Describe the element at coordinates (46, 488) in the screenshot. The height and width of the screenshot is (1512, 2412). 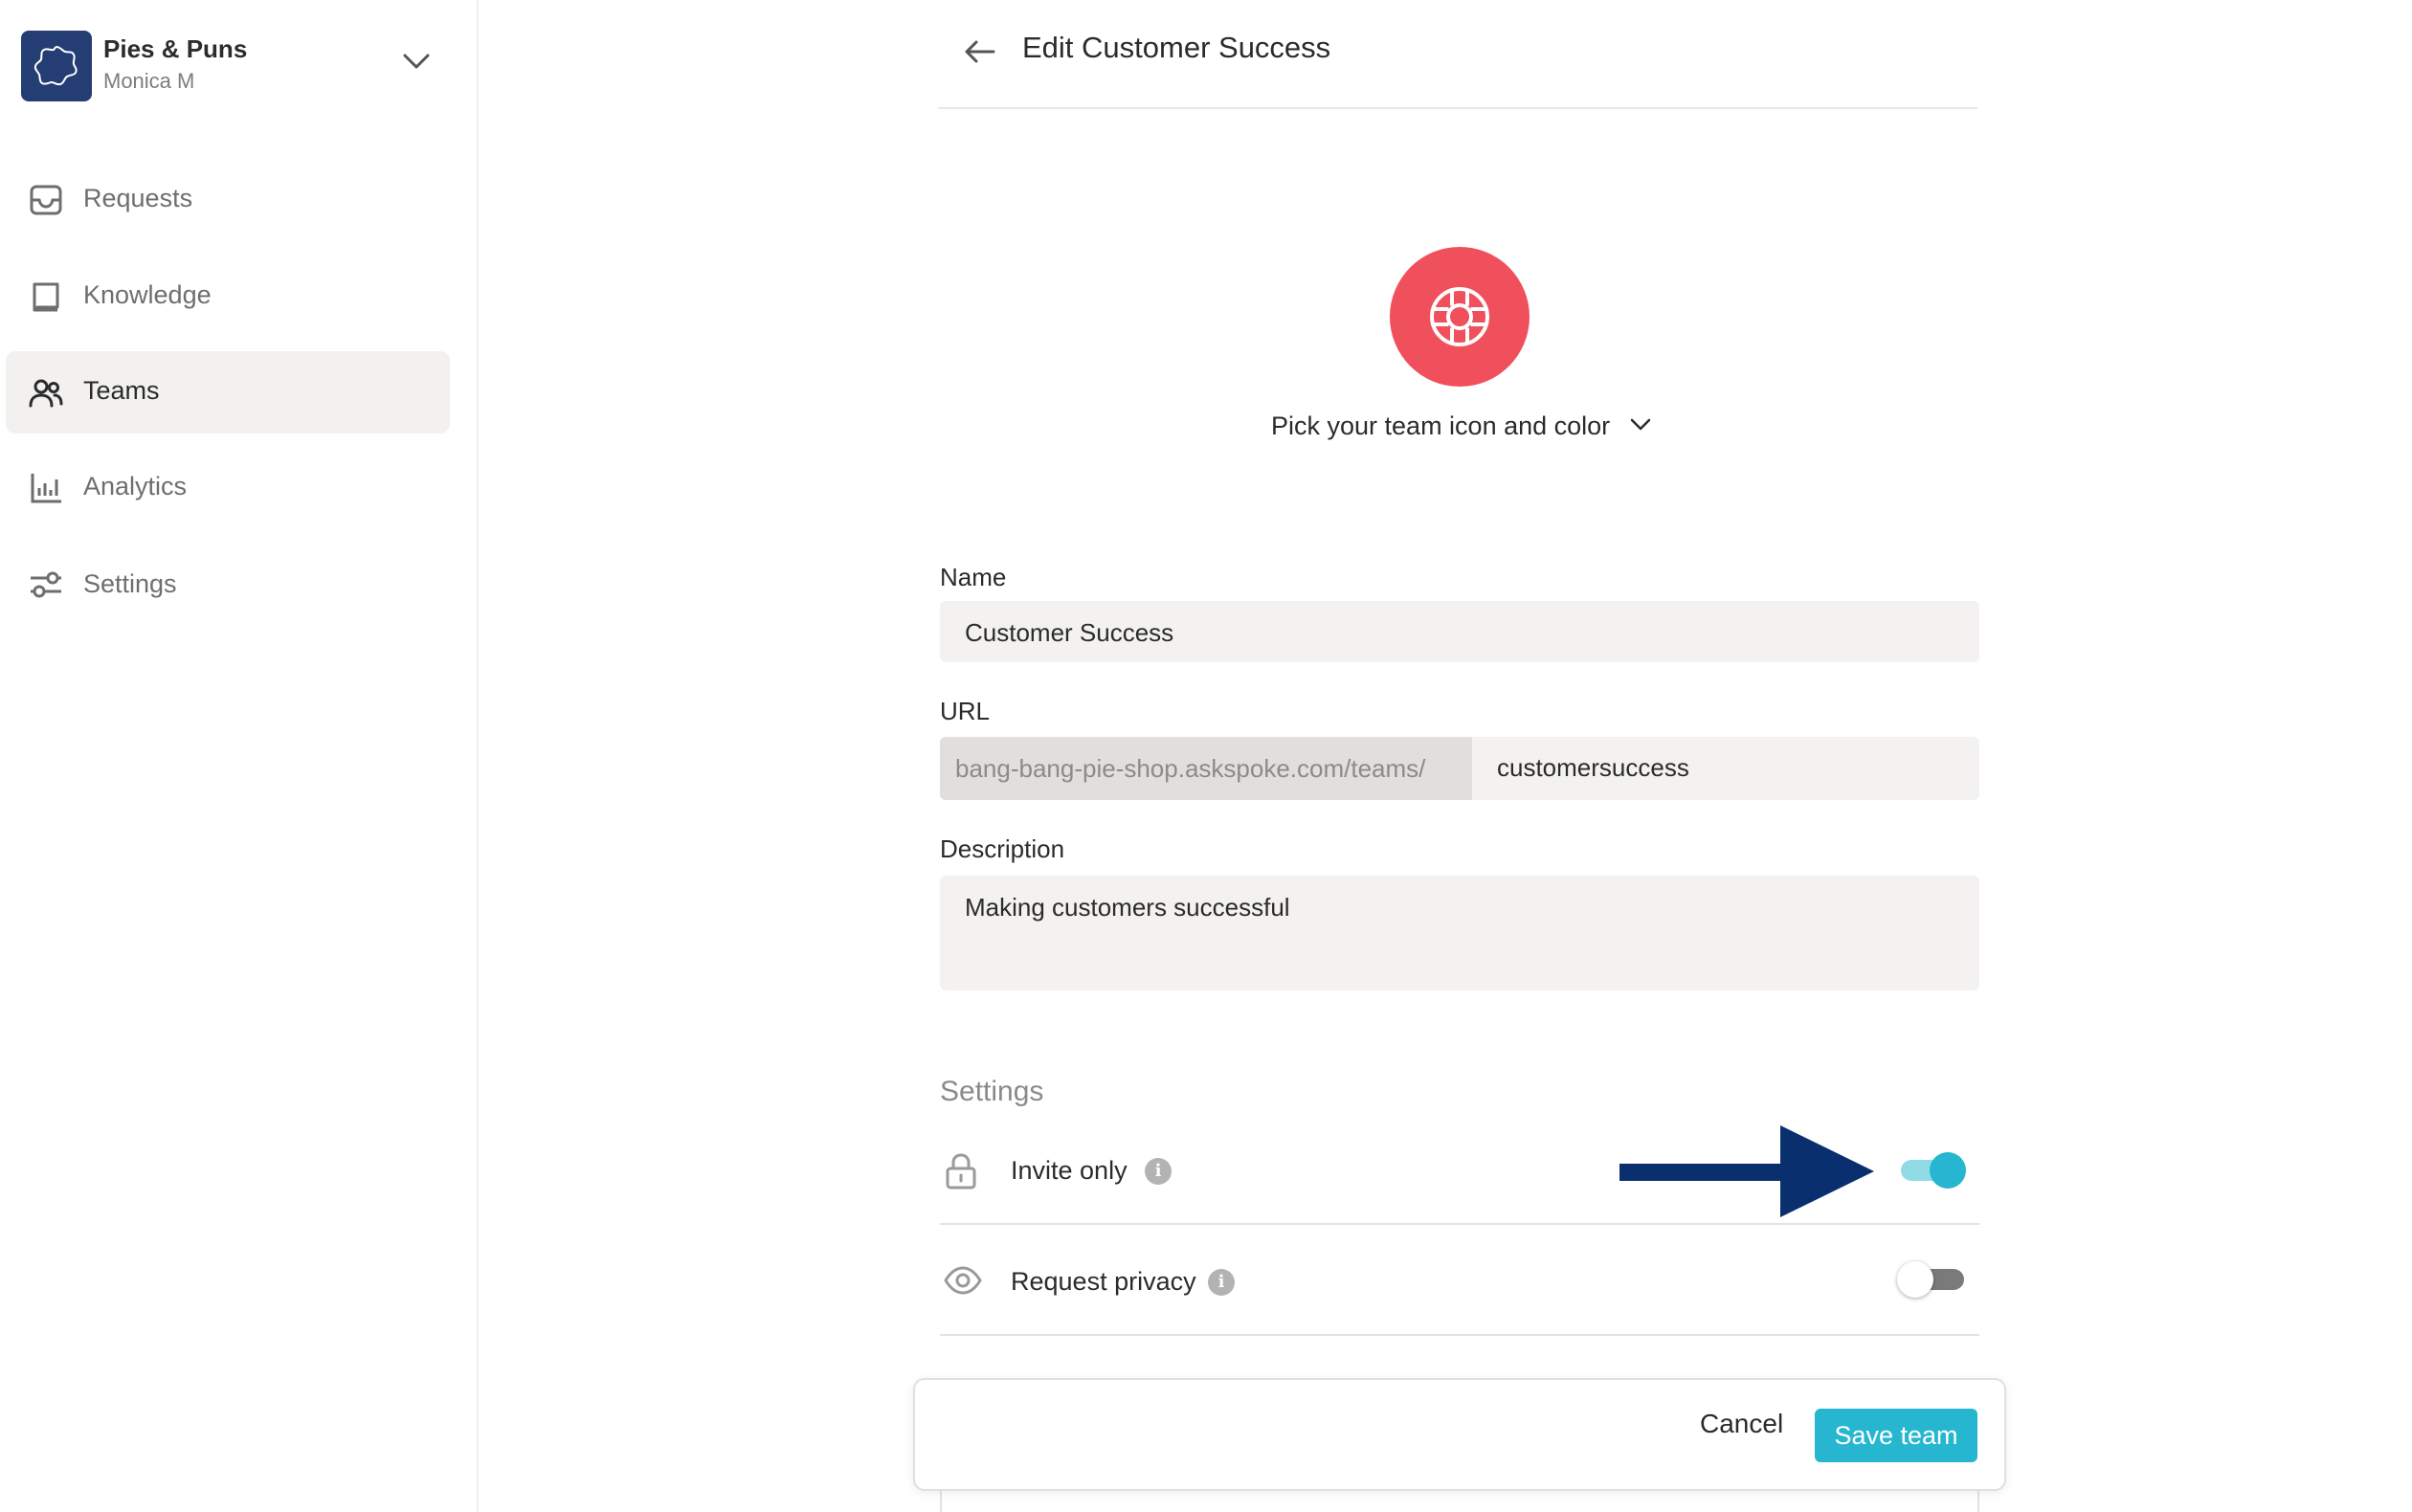
I see `bar-chart-icon` at that location.